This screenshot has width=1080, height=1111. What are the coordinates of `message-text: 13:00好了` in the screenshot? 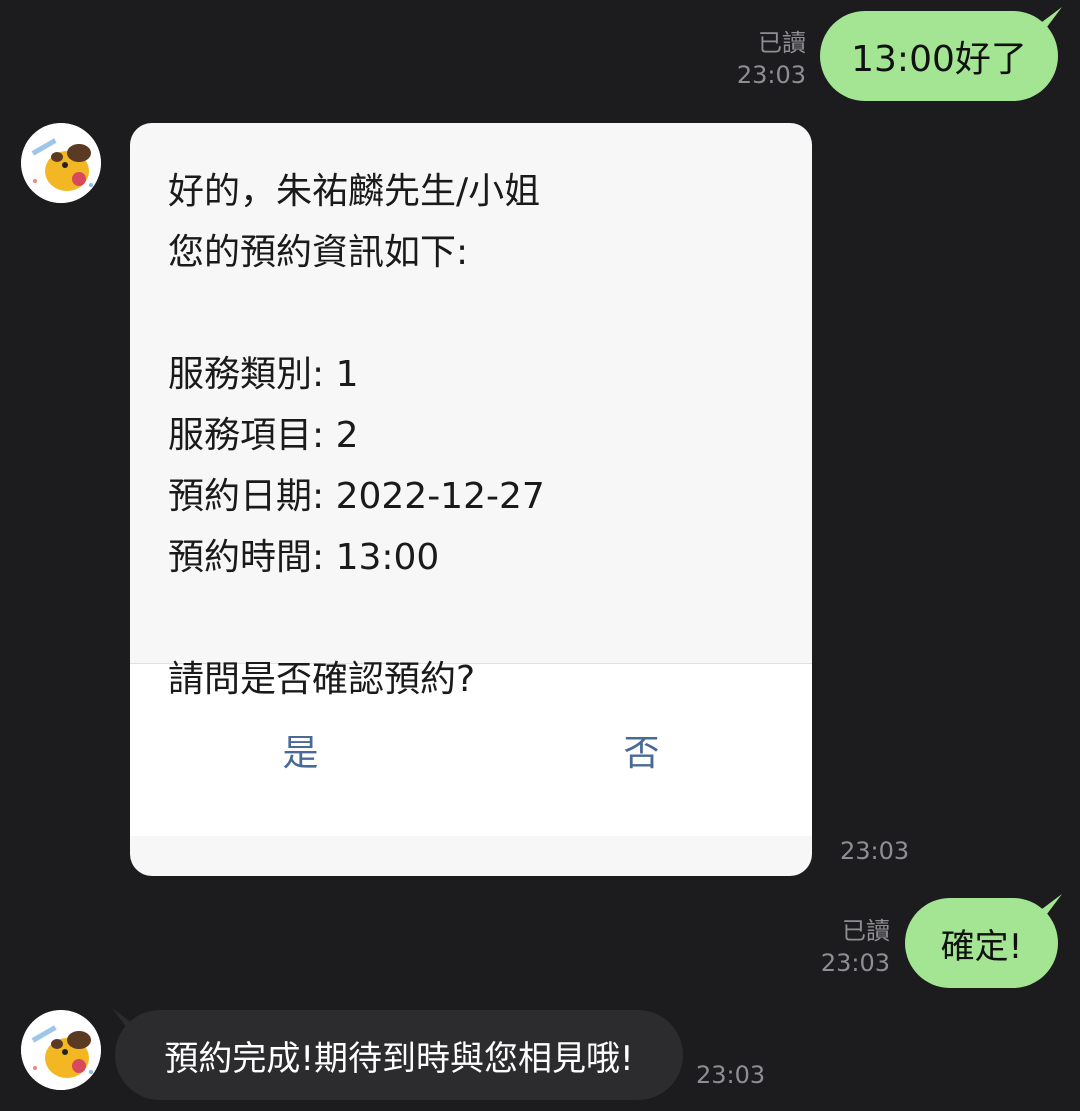 It's located at (939, 59).